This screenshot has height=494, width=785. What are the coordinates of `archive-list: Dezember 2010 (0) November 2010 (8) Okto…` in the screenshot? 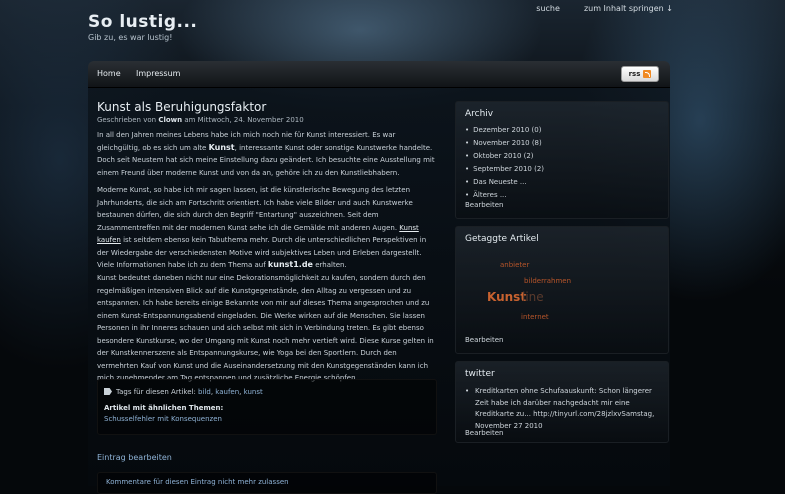 It's located at (504, 163).